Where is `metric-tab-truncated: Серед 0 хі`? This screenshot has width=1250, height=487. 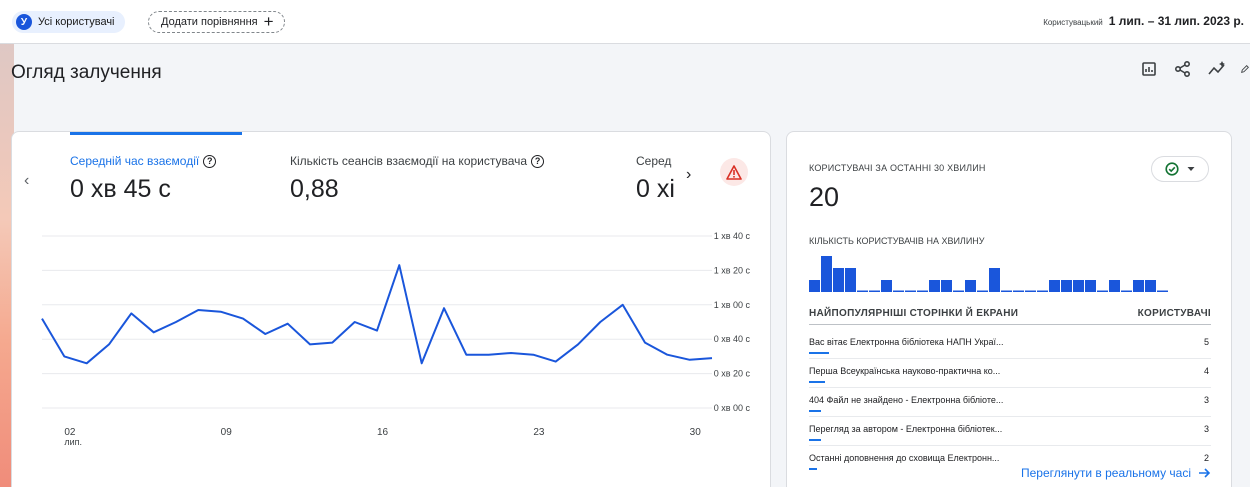
metric-tab-truncated: Серед 0 хі is located at coordinates (658, 179).